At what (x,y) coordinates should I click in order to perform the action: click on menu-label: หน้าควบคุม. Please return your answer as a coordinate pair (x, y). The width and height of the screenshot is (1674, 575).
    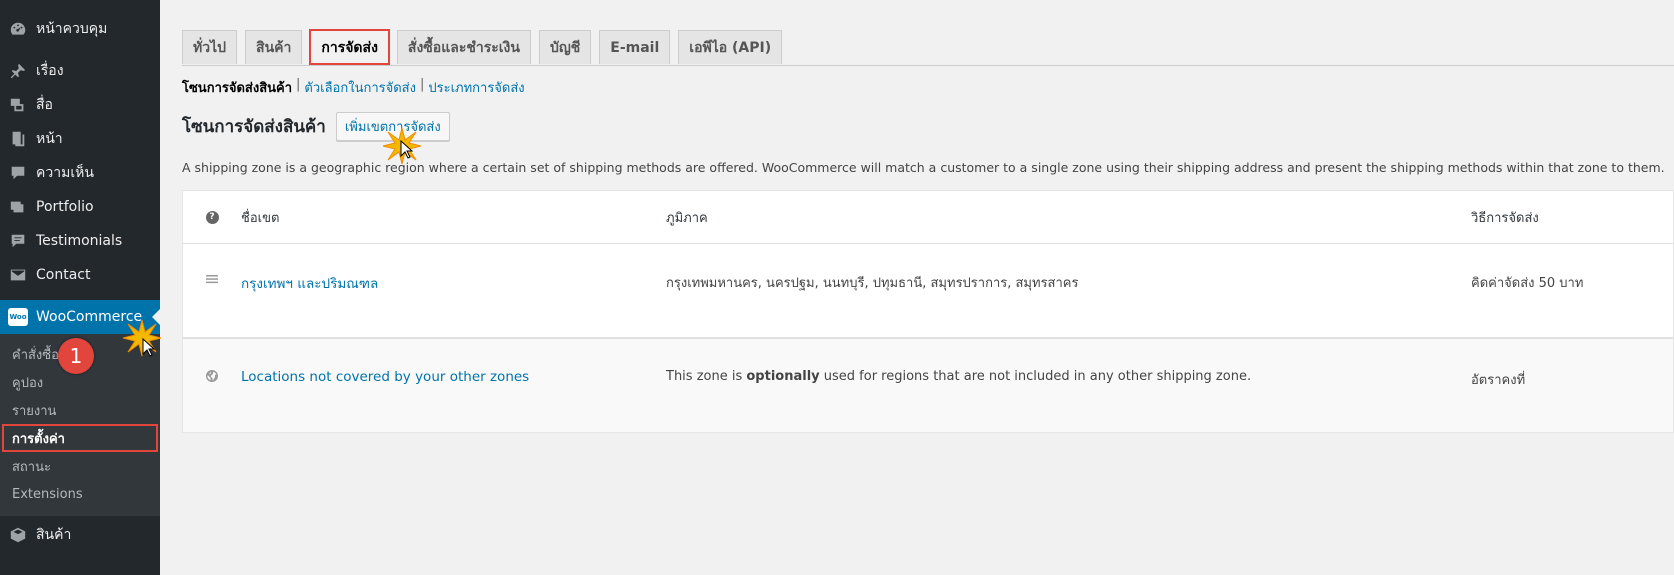
    Looking at the image, I should click on (72, 29).